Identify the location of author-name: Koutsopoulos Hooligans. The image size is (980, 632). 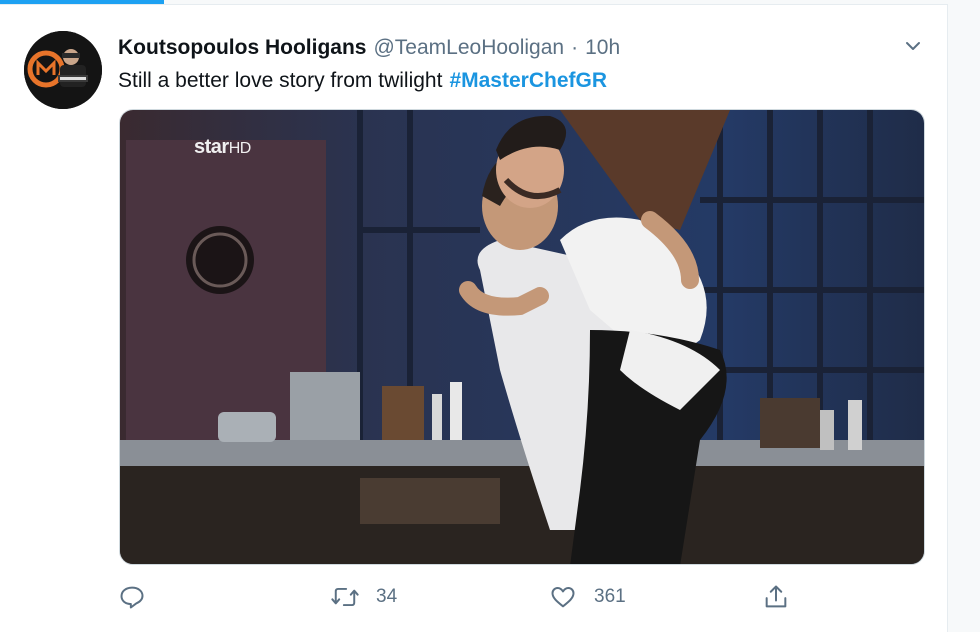
(242, 48).